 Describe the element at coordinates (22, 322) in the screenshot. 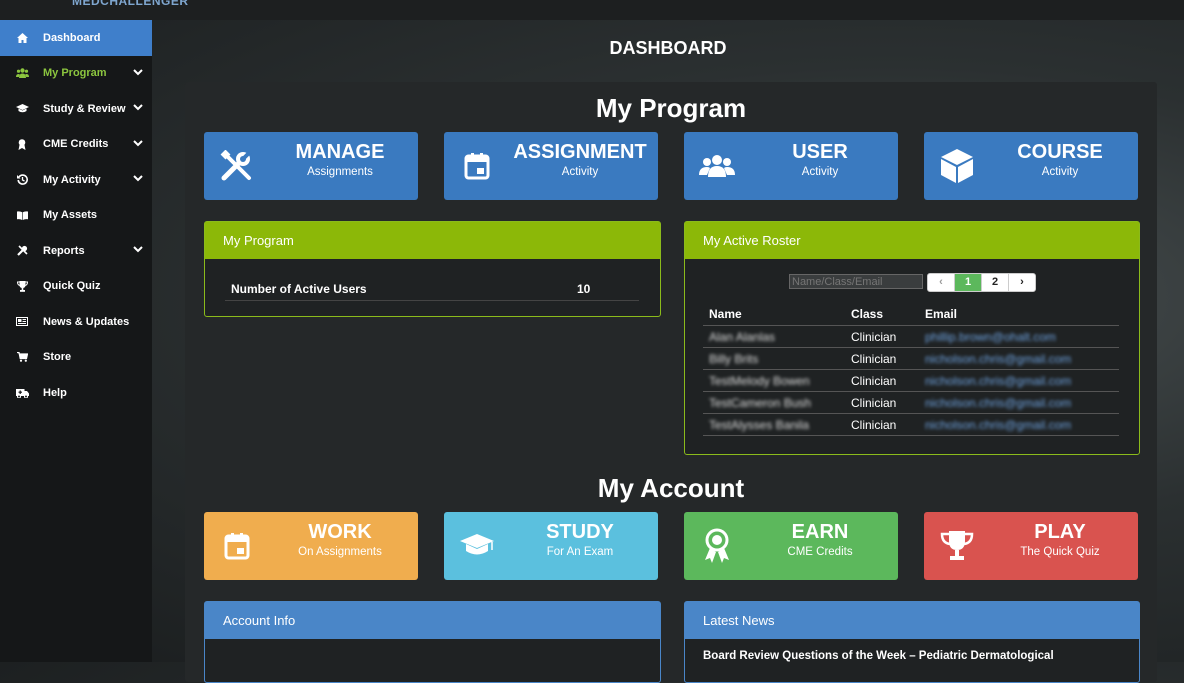

I see `newspaper-icon` at that location.